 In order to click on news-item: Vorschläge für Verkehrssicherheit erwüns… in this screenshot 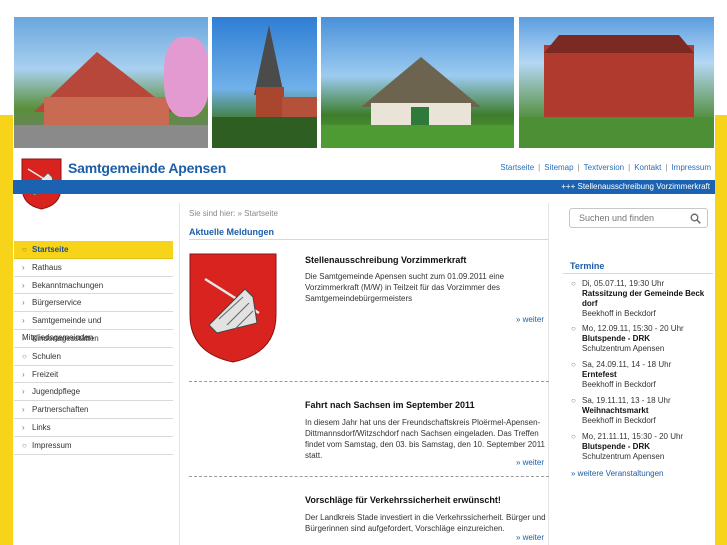, I will do `click(369, 518)`.